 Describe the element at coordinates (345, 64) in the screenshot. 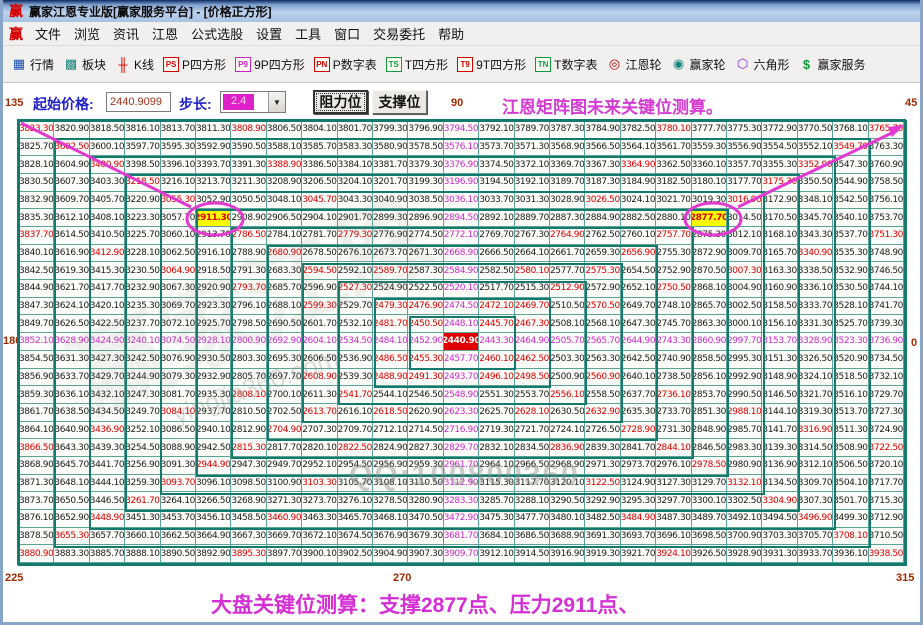

I see `toolbar-button-P数字表: PN P数字表` at that location.